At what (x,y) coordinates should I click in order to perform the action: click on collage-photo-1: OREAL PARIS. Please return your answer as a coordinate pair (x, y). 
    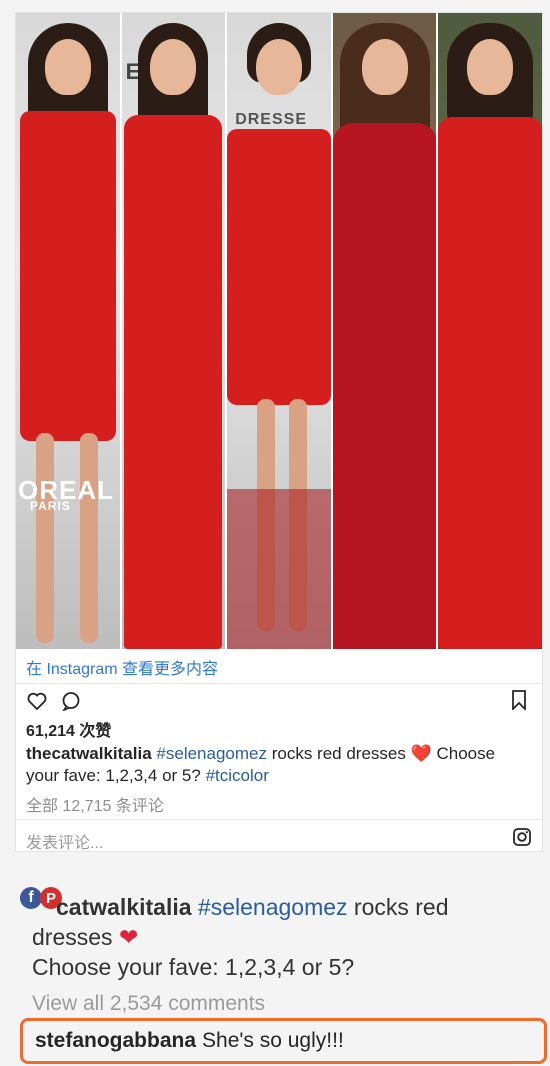
    Looking at the image, I should click on (68, 331).